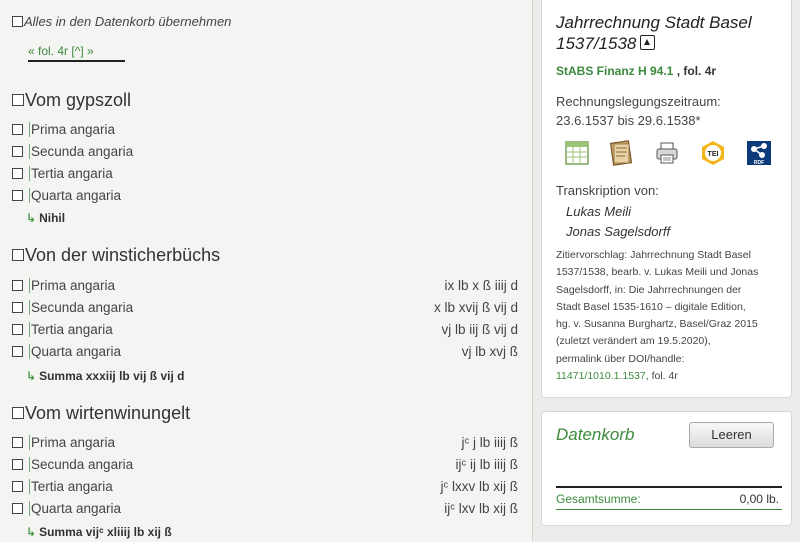  I want to click on row-value: vj lb xvj ß, so click(489, 351).